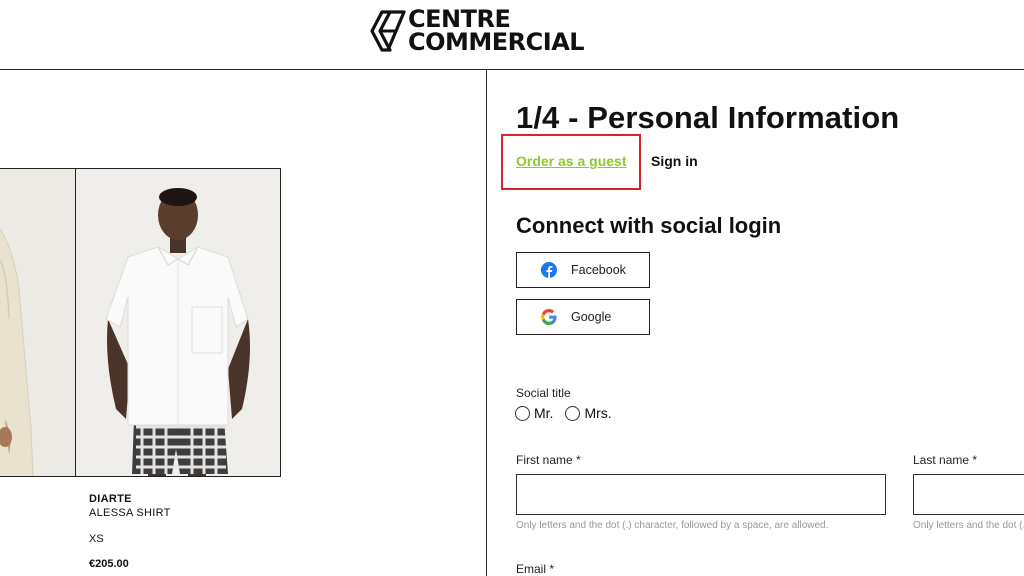  I want to click on last-name-label: Last name *, so click(945, 460).